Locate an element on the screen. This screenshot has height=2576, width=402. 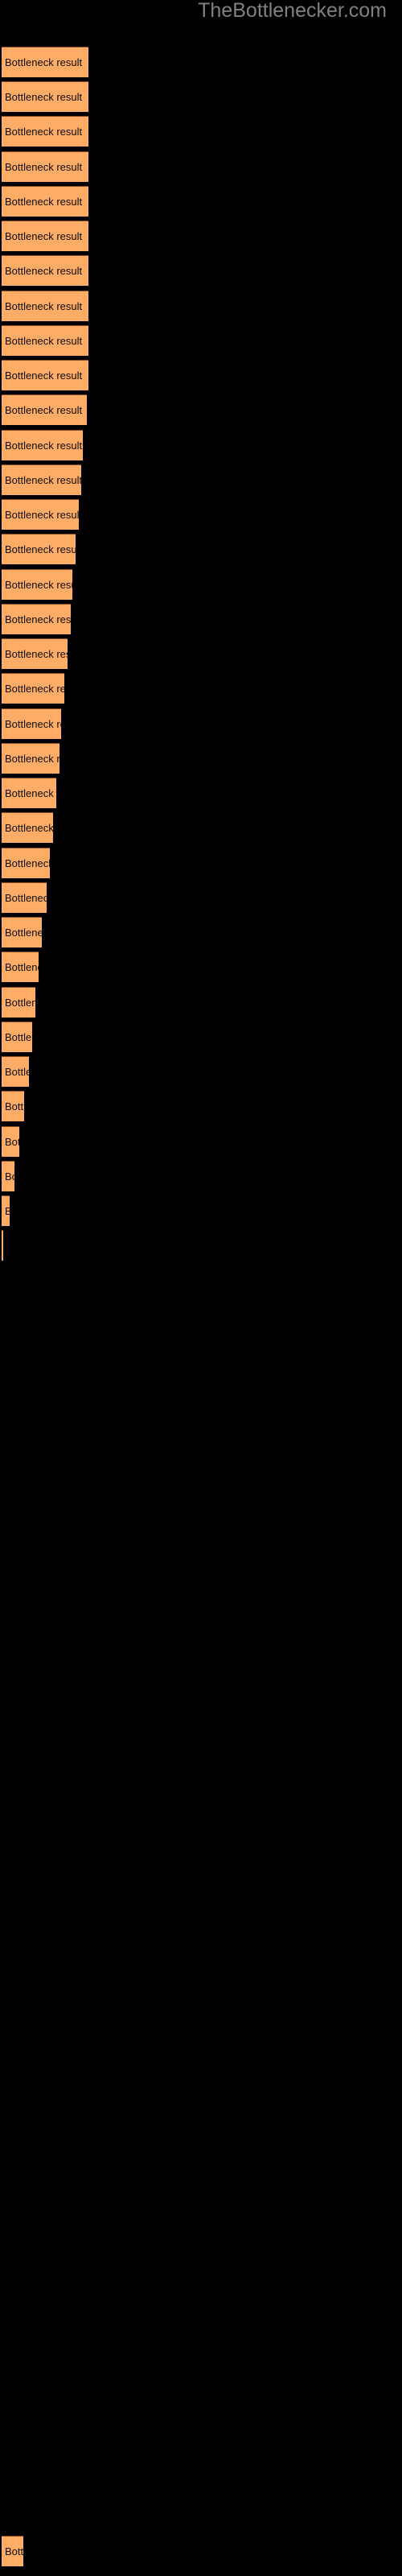
bar-16: Bottleneck result is located at coordinates (37, 584).